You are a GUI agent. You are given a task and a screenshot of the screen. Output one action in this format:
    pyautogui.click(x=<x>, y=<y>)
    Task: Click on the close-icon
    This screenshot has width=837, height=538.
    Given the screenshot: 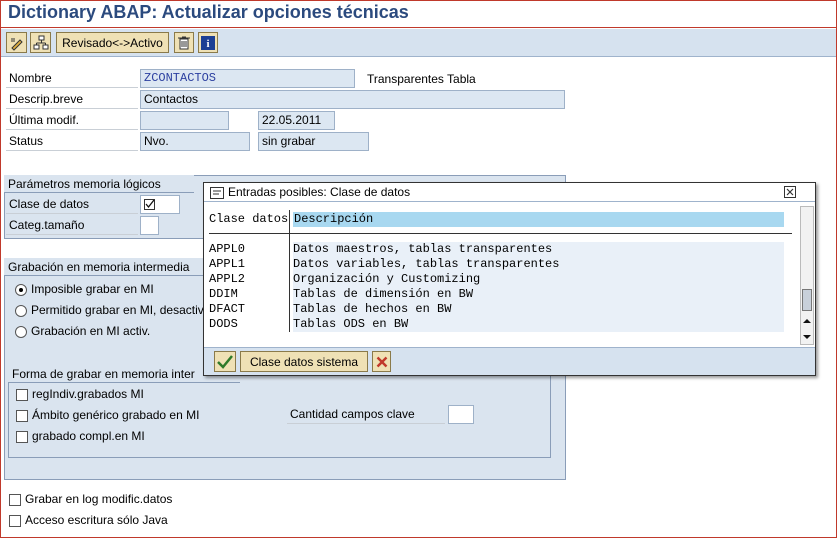 What is the action you would take?
    pyautogui.click(x=790, y=192)
    